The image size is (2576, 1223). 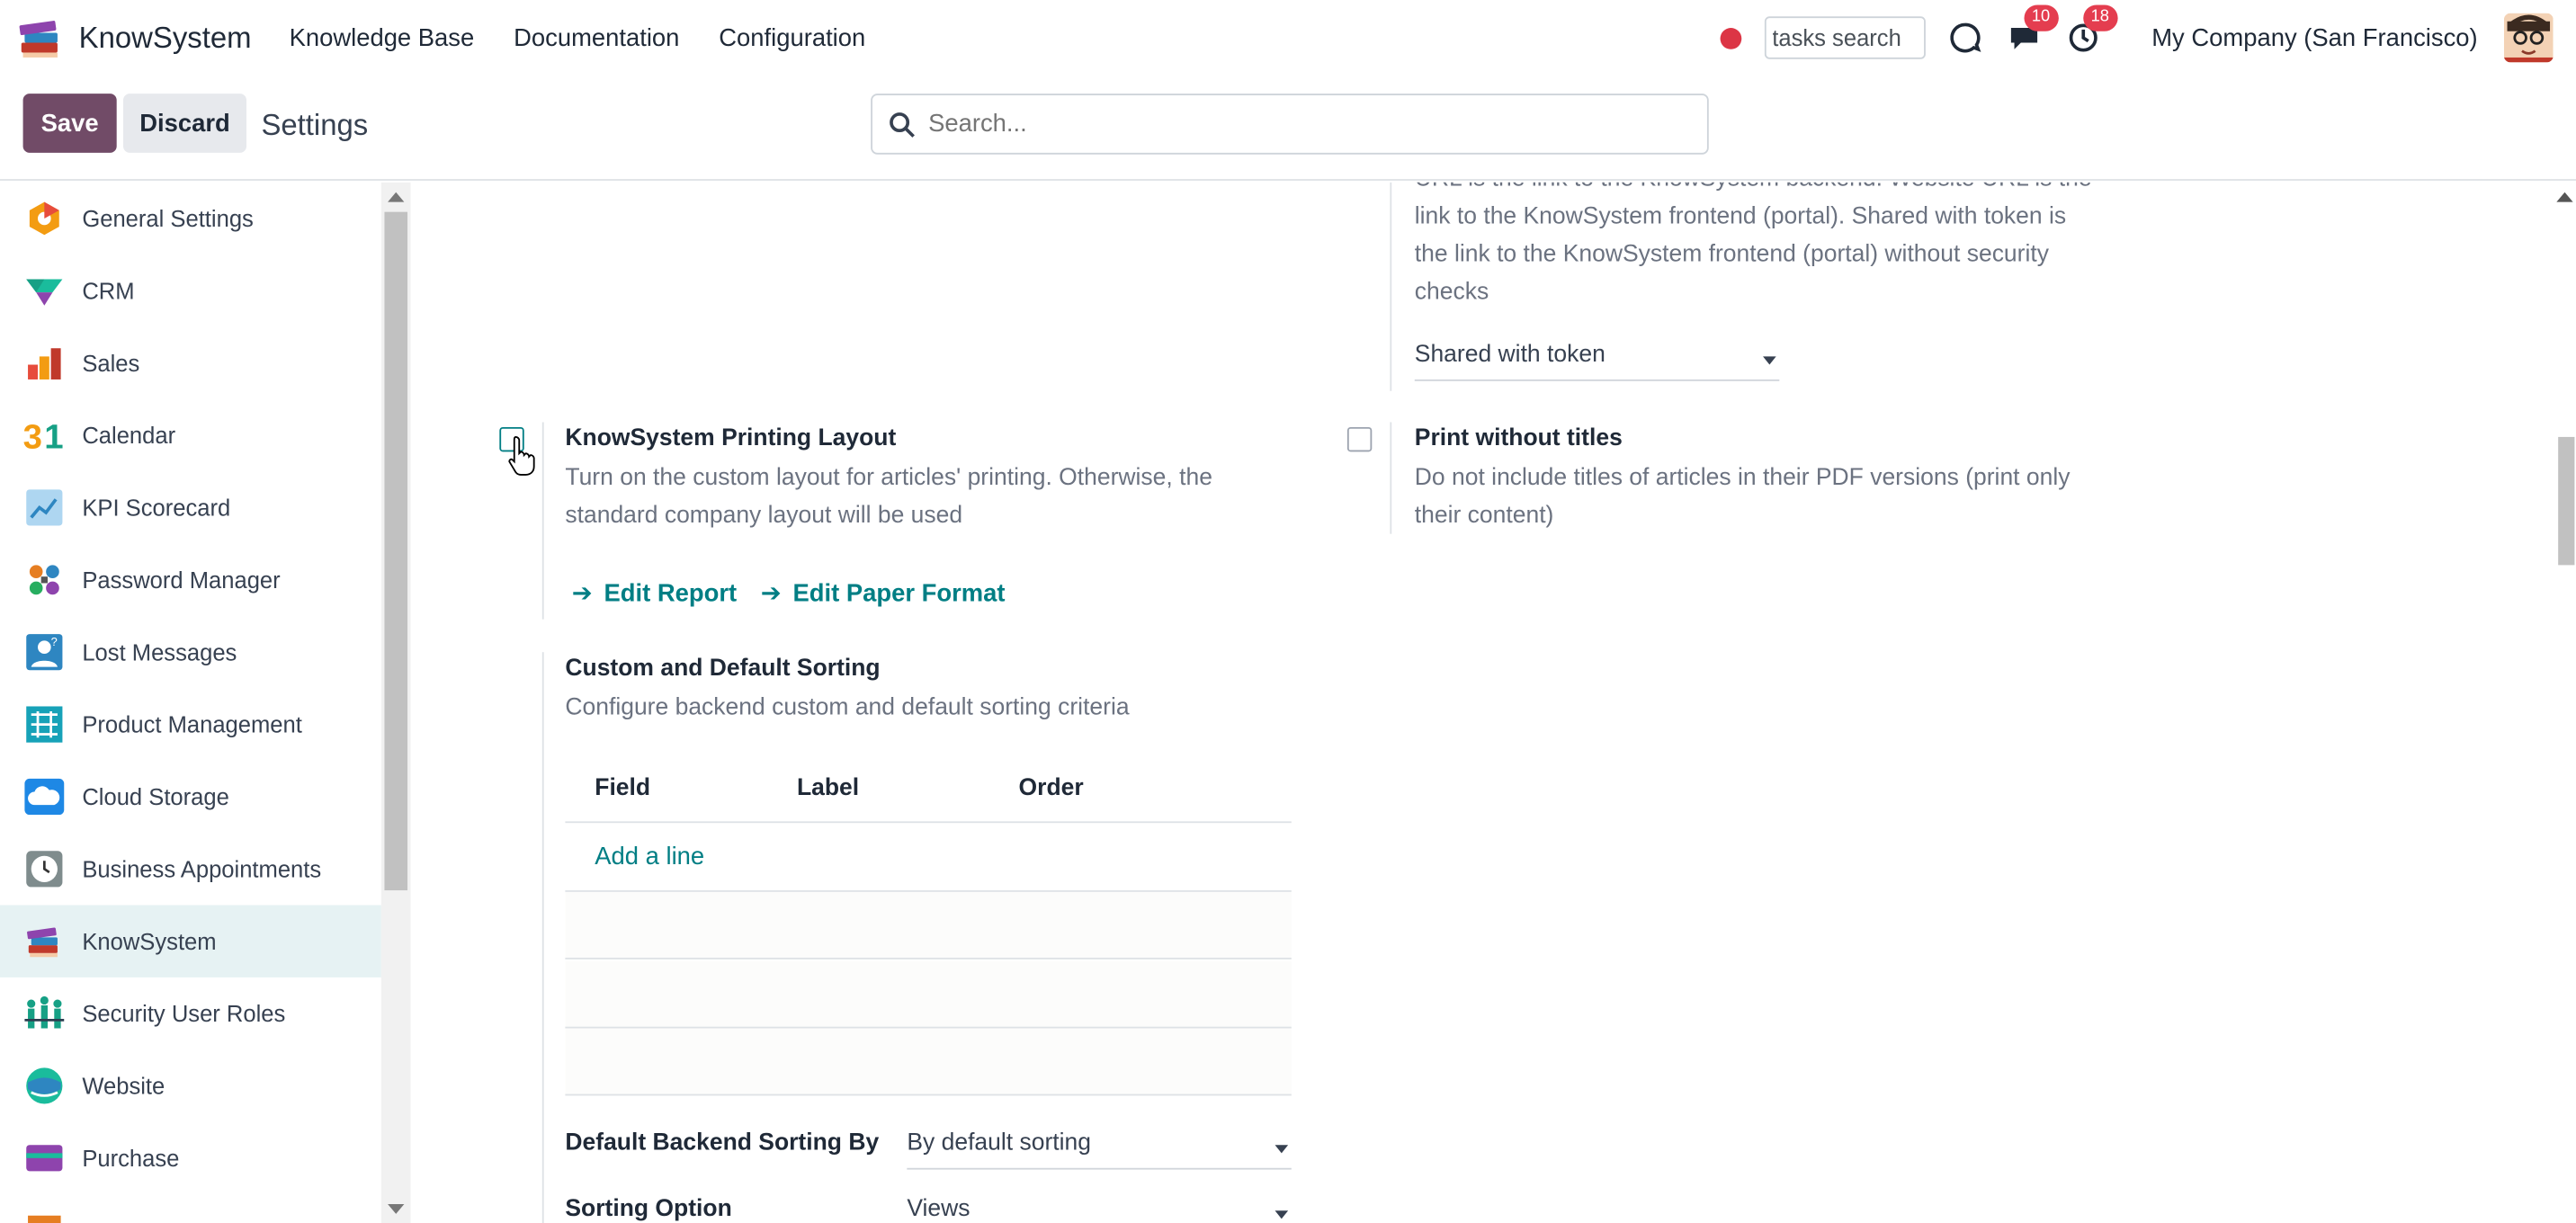 I want to click on activities-clock-icon: 18, so click(x=2090, y=31).